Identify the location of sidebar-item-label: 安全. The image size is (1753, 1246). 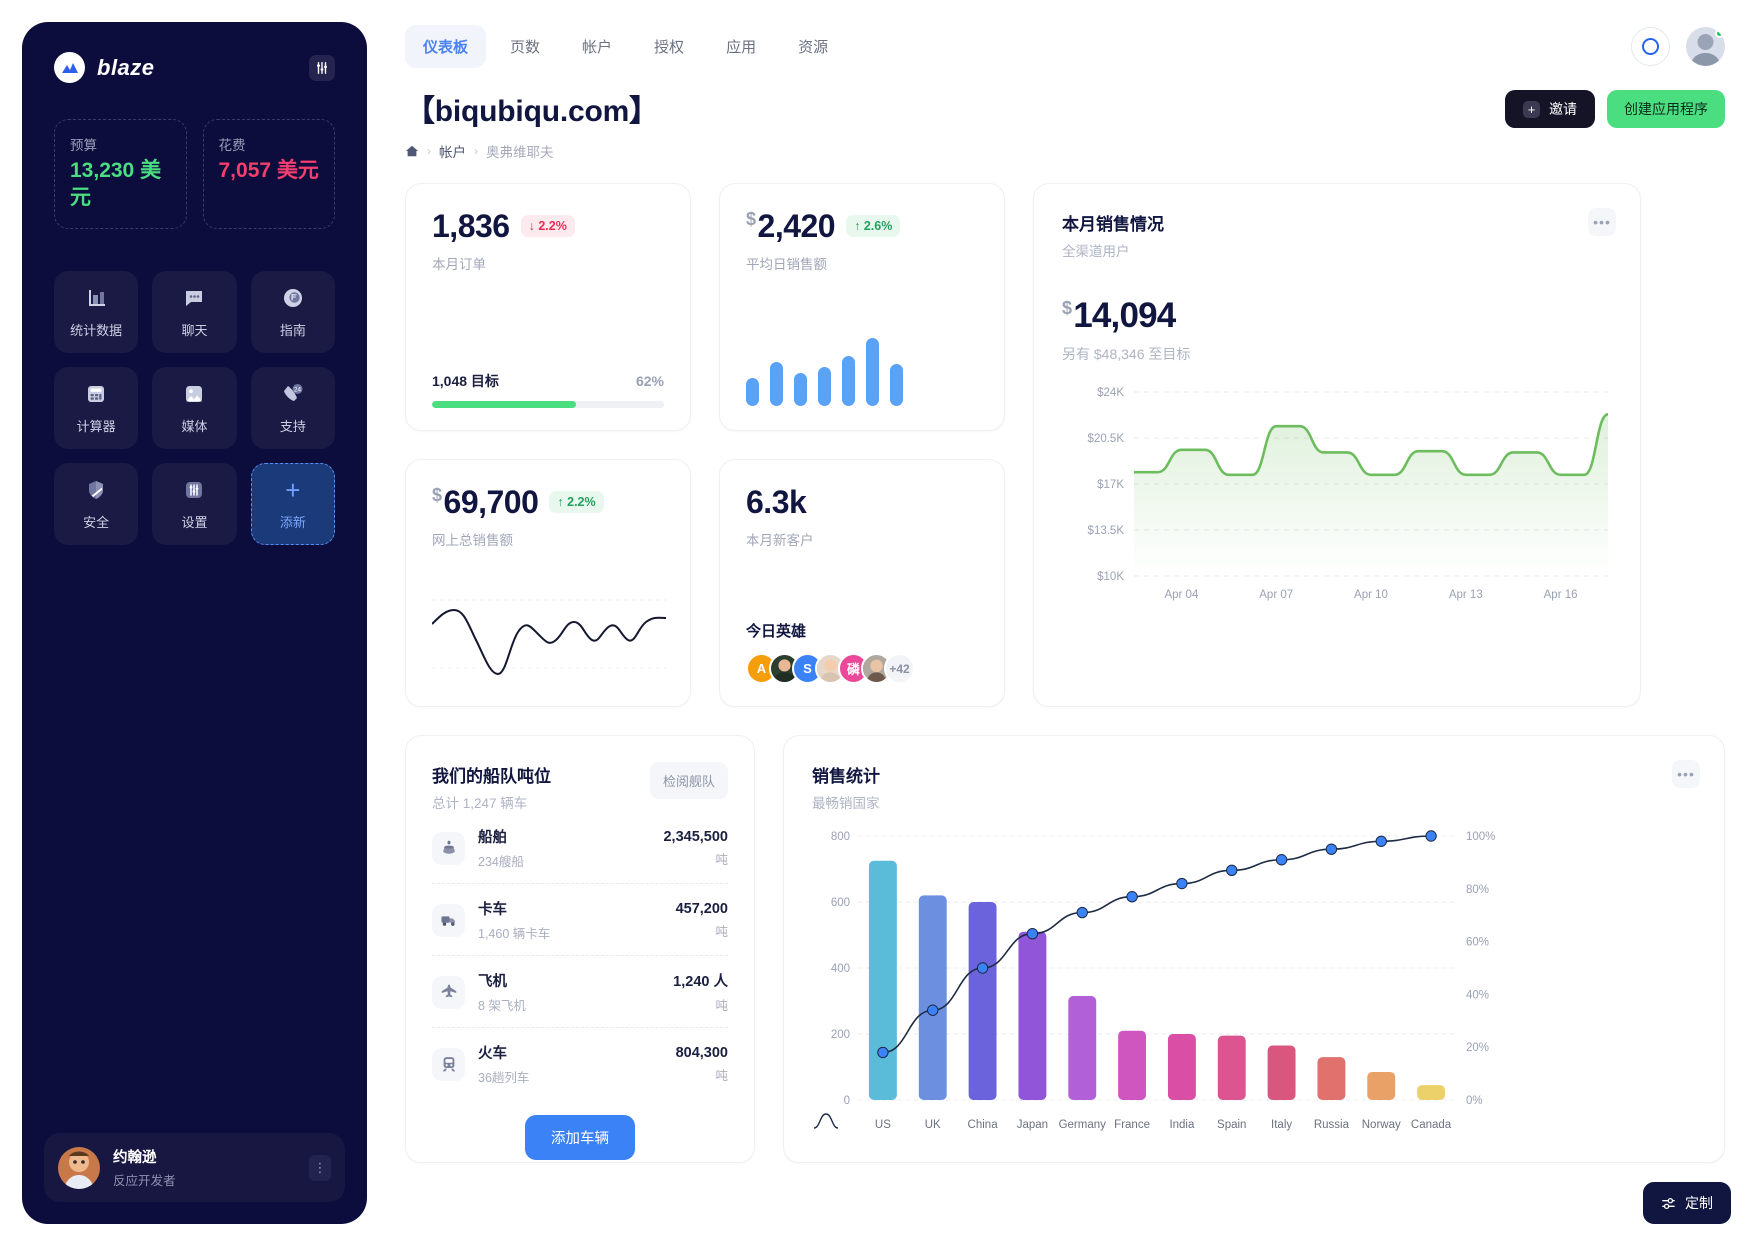
(96, 522).